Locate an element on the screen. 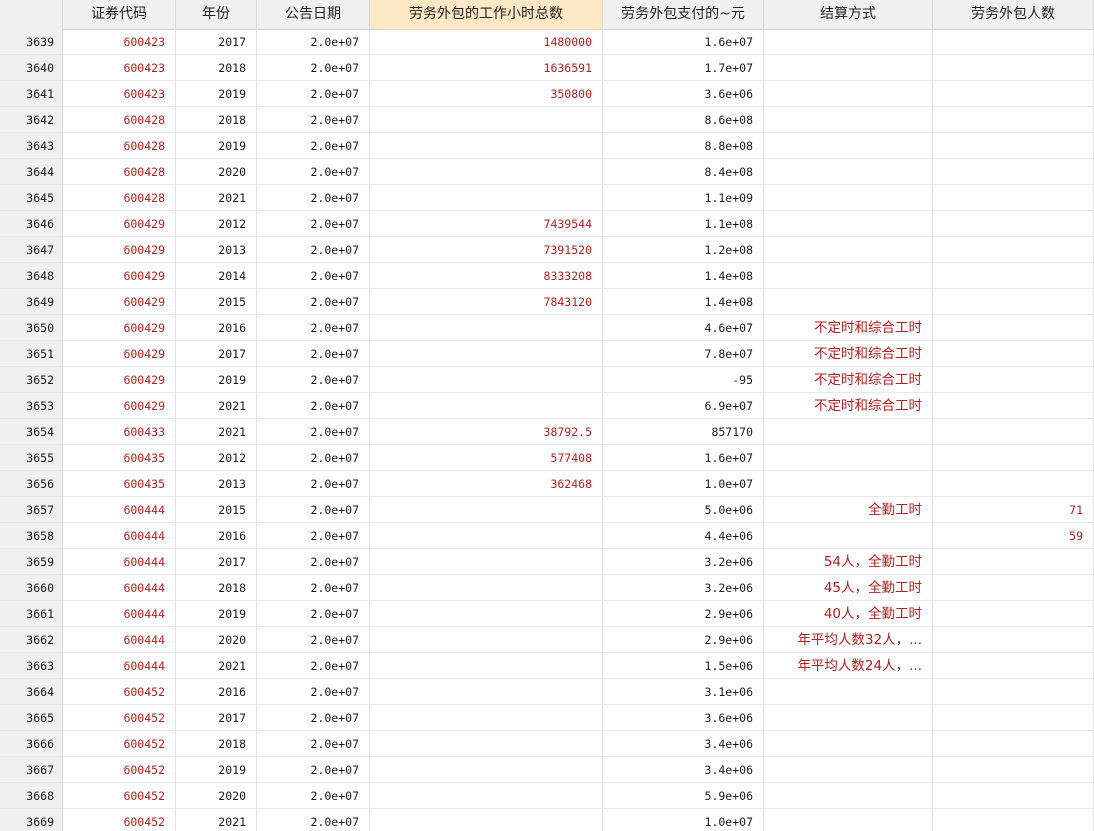 The height and width of the screenshot is (831, 1094). table-row: 3661 600444 2019 2.0e+07 2.9e+06 40人，全勤工时 is located at coordinates (547, 614).